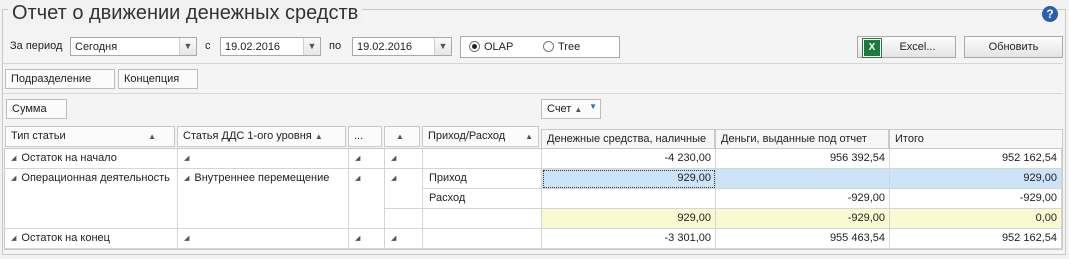 This screenshot has width=1069, height=259. What do you see at coordinates (559, 109) in the screenshot?
I see `column-field-label: Счет` at bounding box center [559, 109].